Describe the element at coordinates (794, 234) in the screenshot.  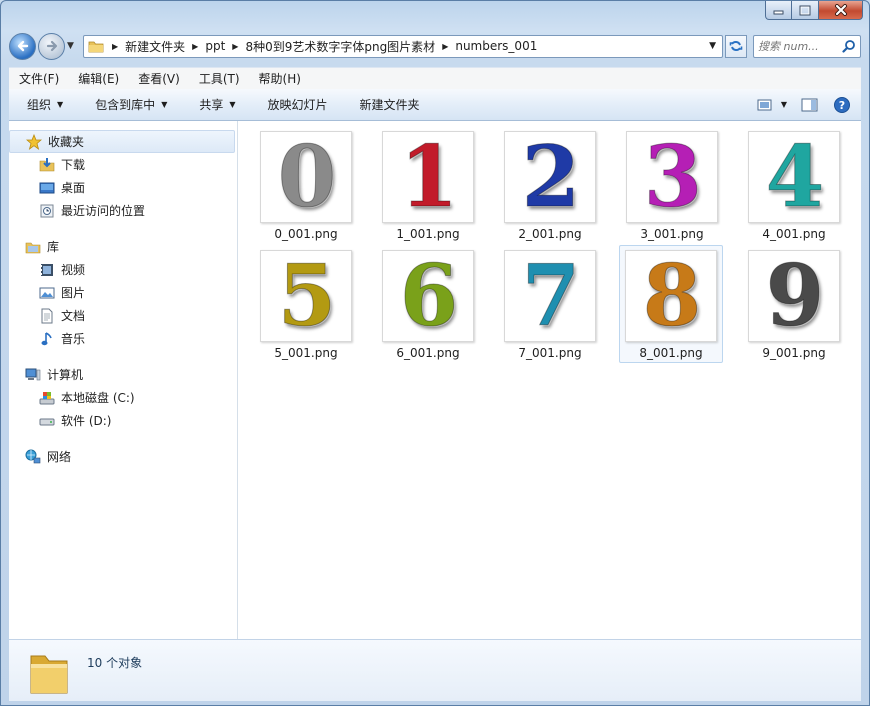
I see `file-name: 4_001.png` at that location.